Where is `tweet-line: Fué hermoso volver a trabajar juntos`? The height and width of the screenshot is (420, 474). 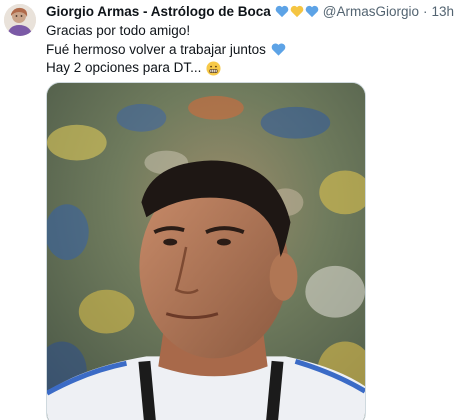
tweet-line: Fué hermoso volver a trabajar juntos is located at coordinates (166, 50).